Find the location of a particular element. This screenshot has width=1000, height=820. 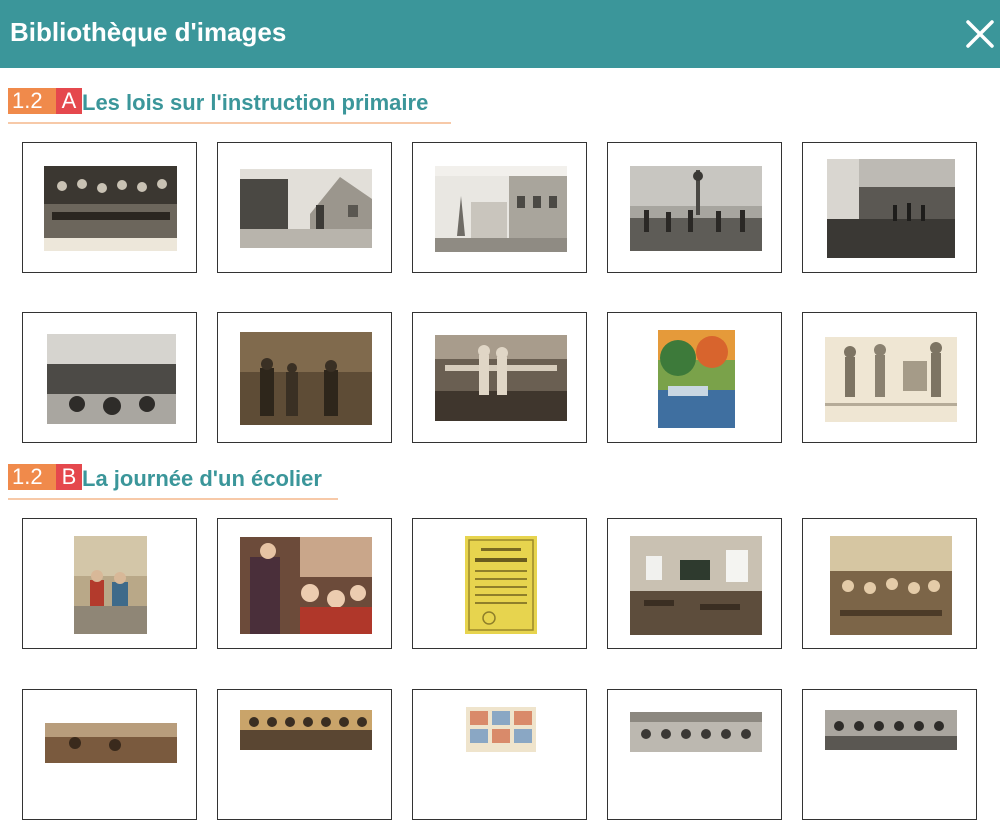

town-square-postcard-image is located at coordinates (501, 209).